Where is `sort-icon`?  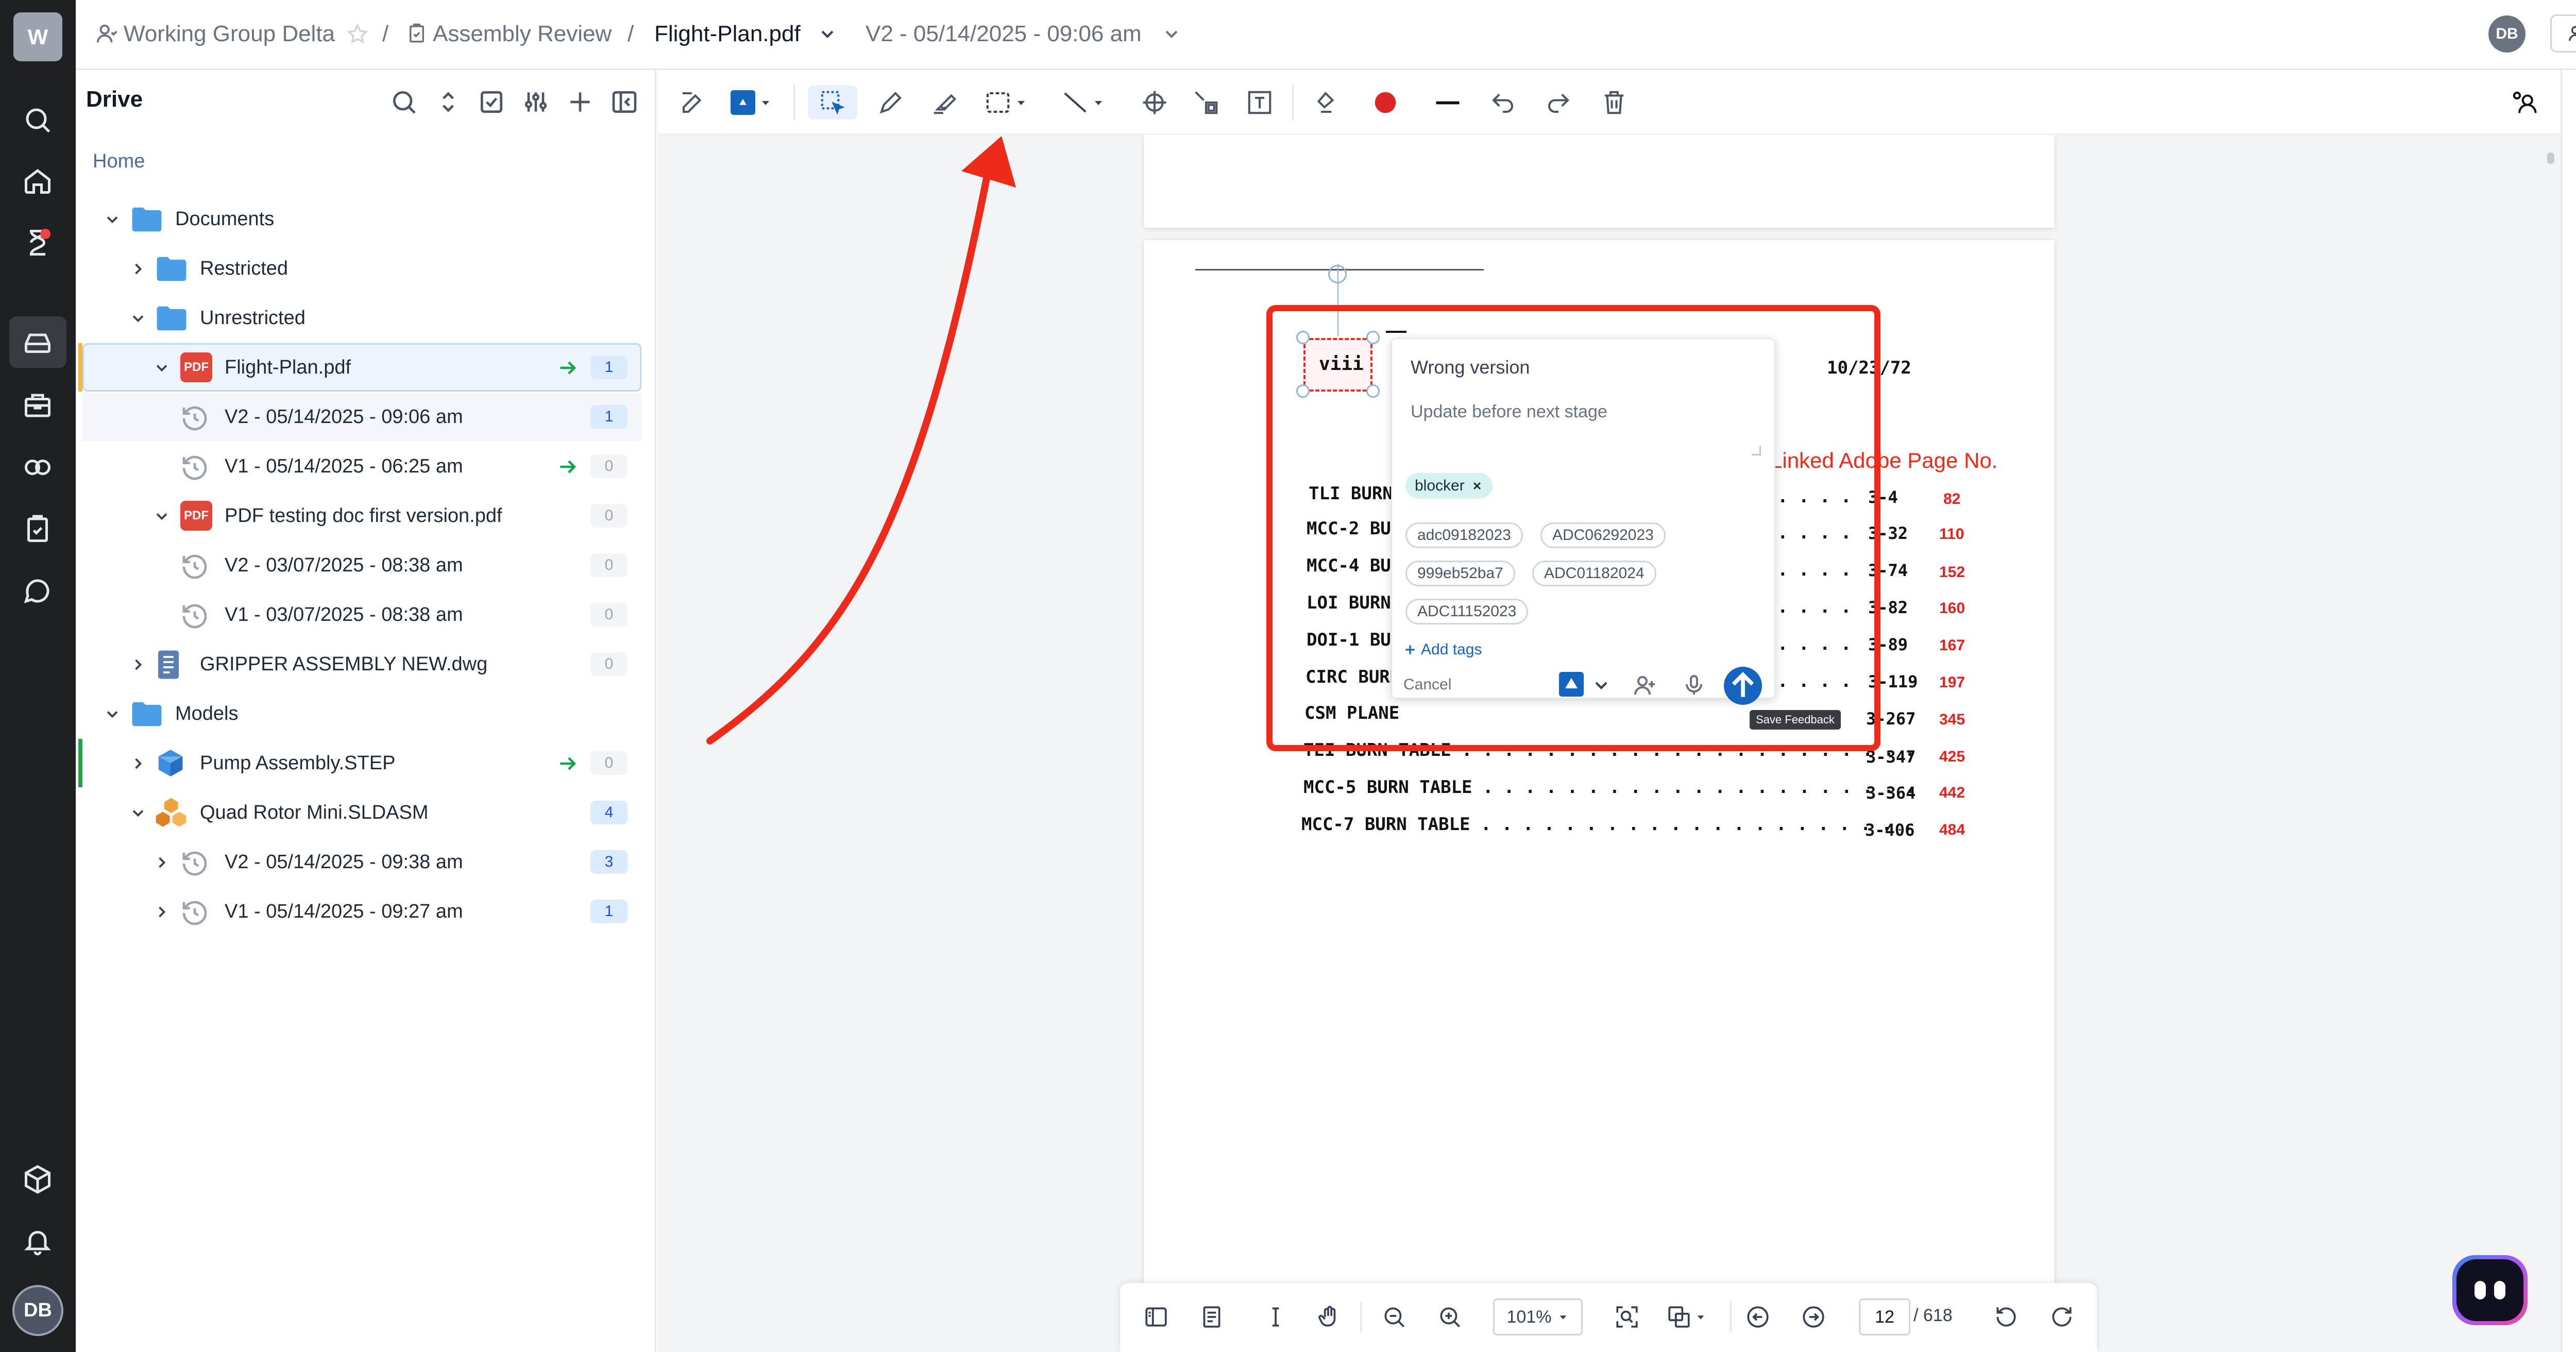 sort-icon is located at coordinates (448, 102).